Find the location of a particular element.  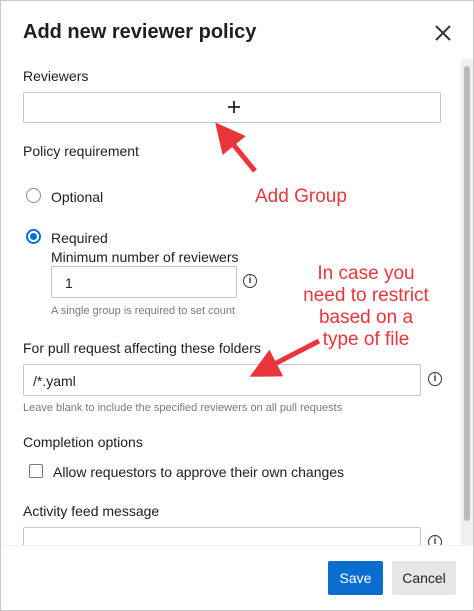

add-group-arrow is located at coordinates (236, 147).